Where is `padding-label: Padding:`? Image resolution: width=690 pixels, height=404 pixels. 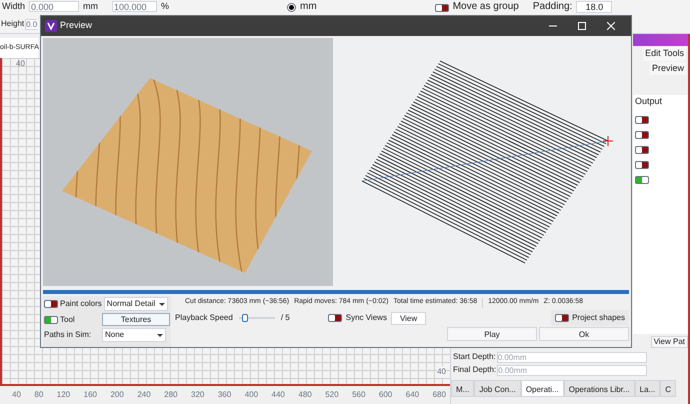
padding-label: Padding: is located at coordinates (552, 6).